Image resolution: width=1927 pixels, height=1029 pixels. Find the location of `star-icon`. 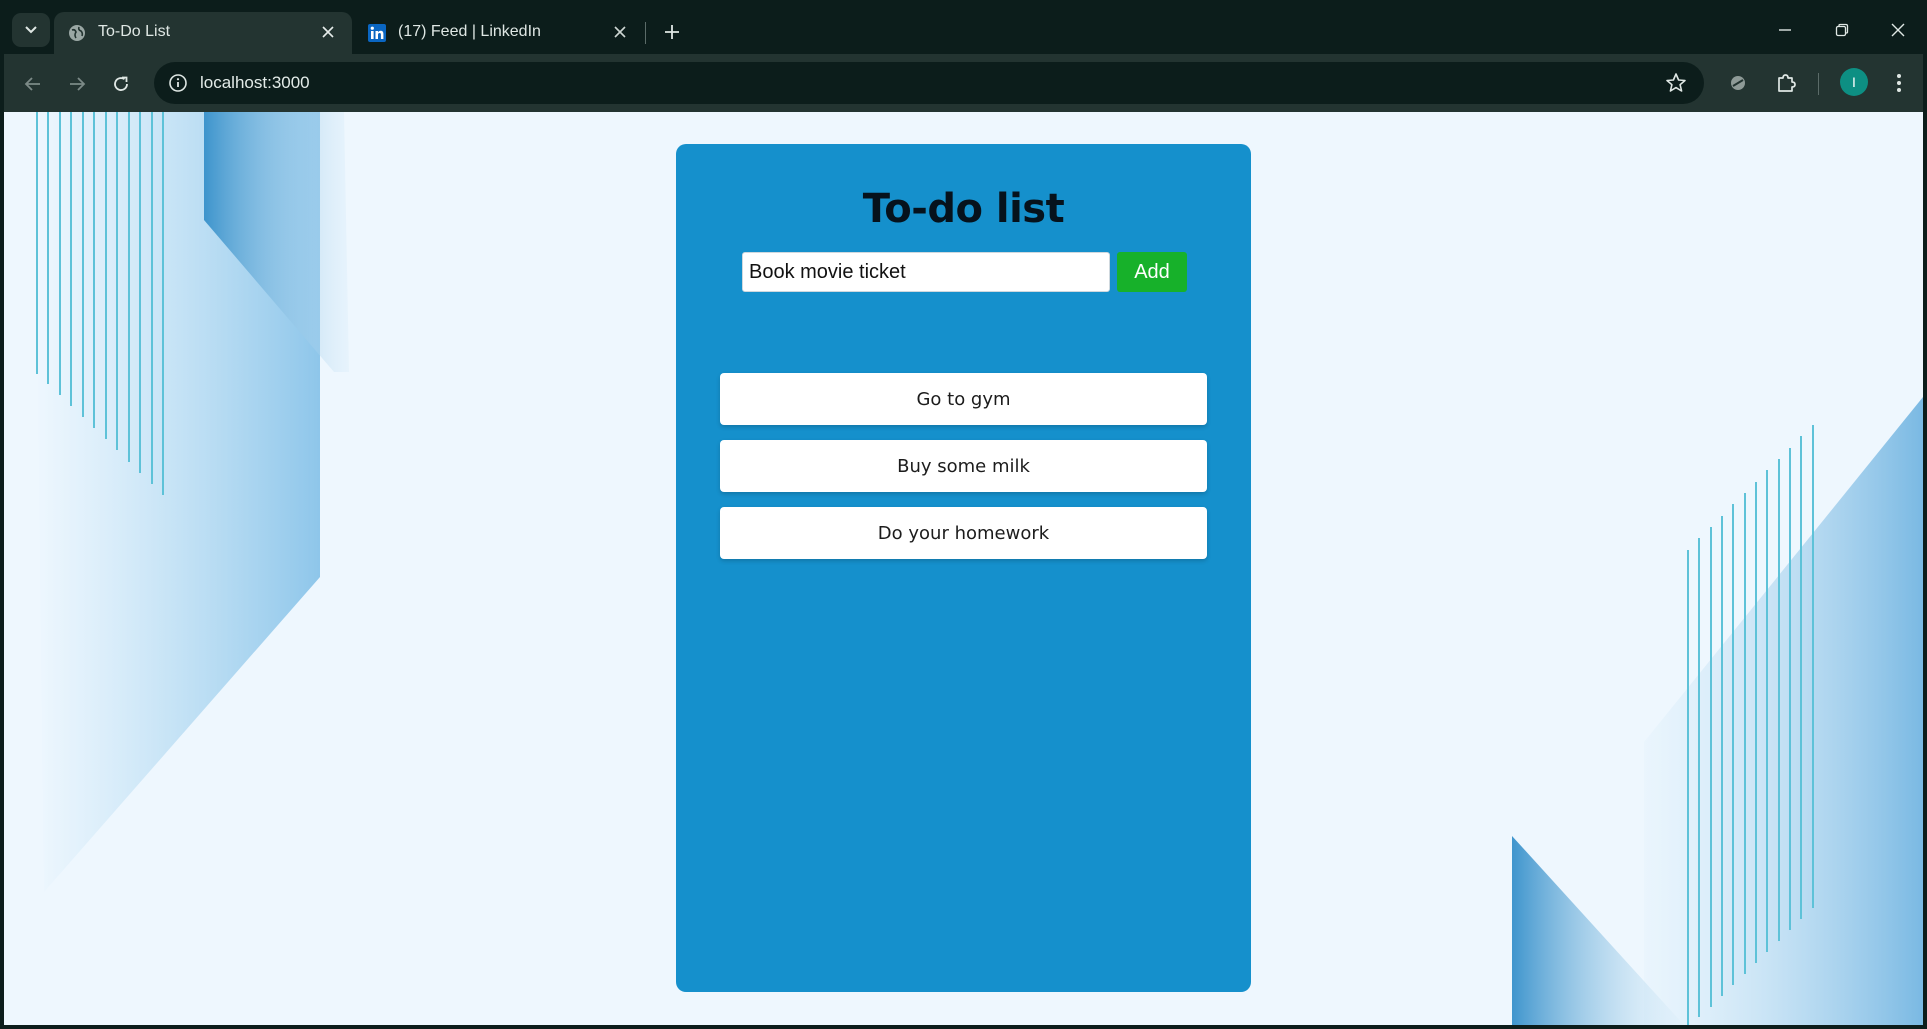

star-icon is located at coordinates (1676, 83).